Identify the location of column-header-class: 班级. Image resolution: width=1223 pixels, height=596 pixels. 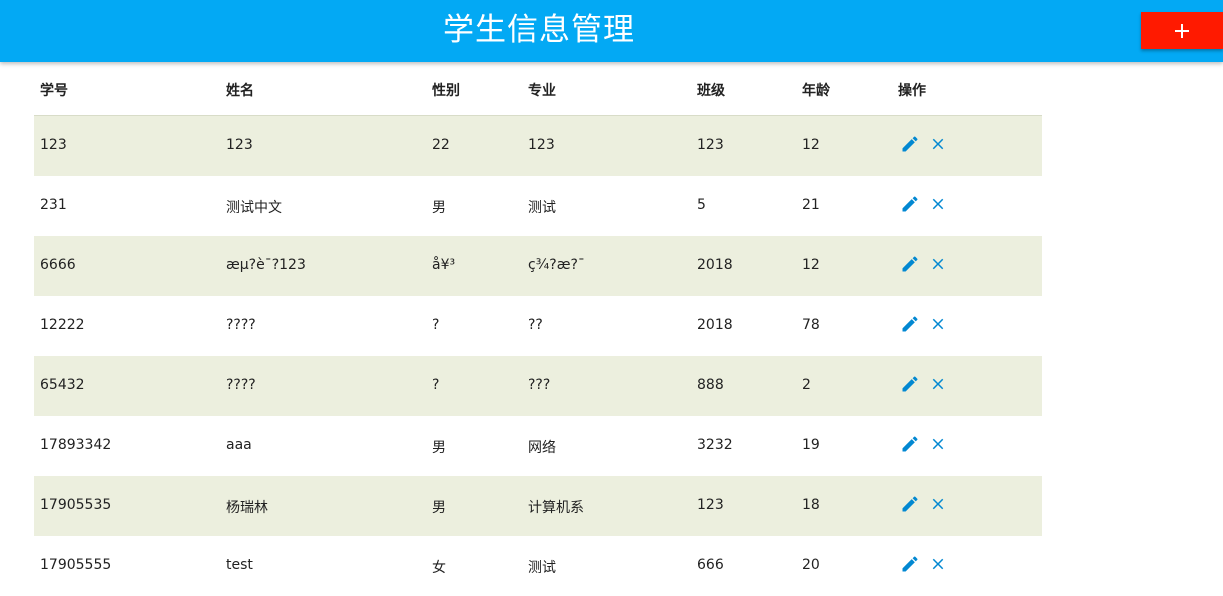
(711, 91).